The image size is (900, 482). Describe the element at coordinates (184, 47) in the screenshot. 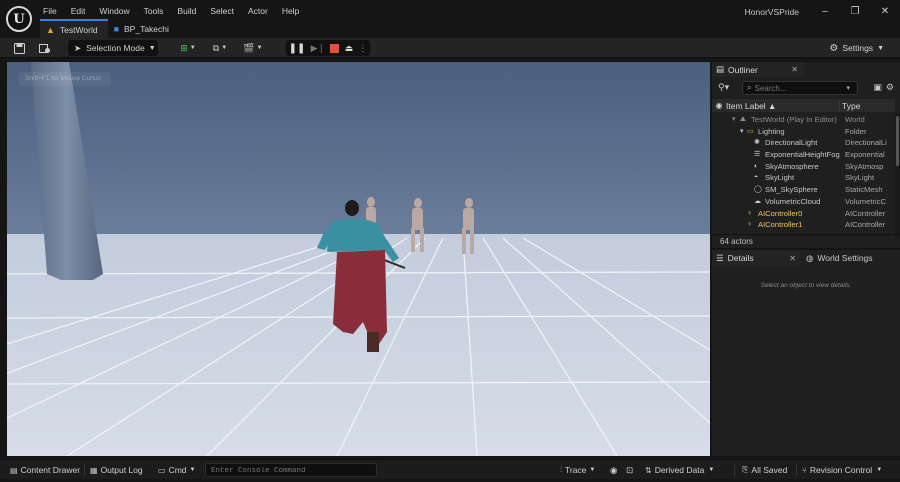

I see `add-actor-icon: ⊞` at that location.